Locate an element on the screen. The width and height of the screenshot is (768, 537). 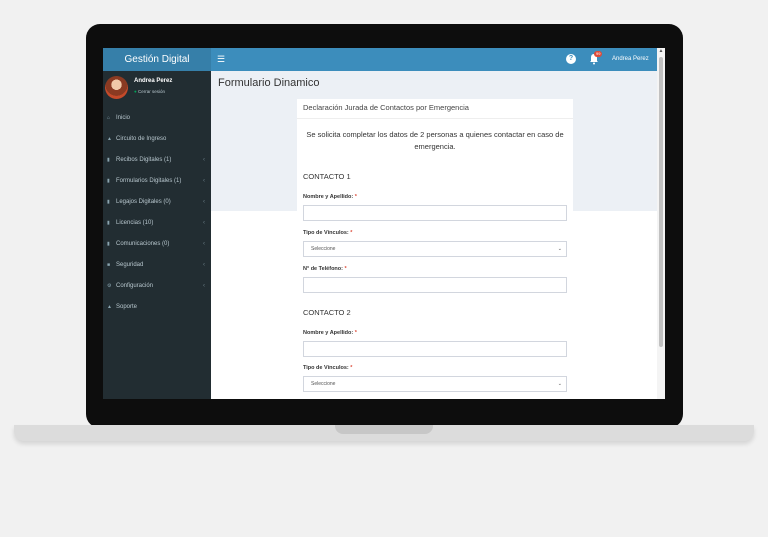
sidebar-item-formularios: ▮ Formularios Digitales (1) ‹ is located at coordinates (157, 181).